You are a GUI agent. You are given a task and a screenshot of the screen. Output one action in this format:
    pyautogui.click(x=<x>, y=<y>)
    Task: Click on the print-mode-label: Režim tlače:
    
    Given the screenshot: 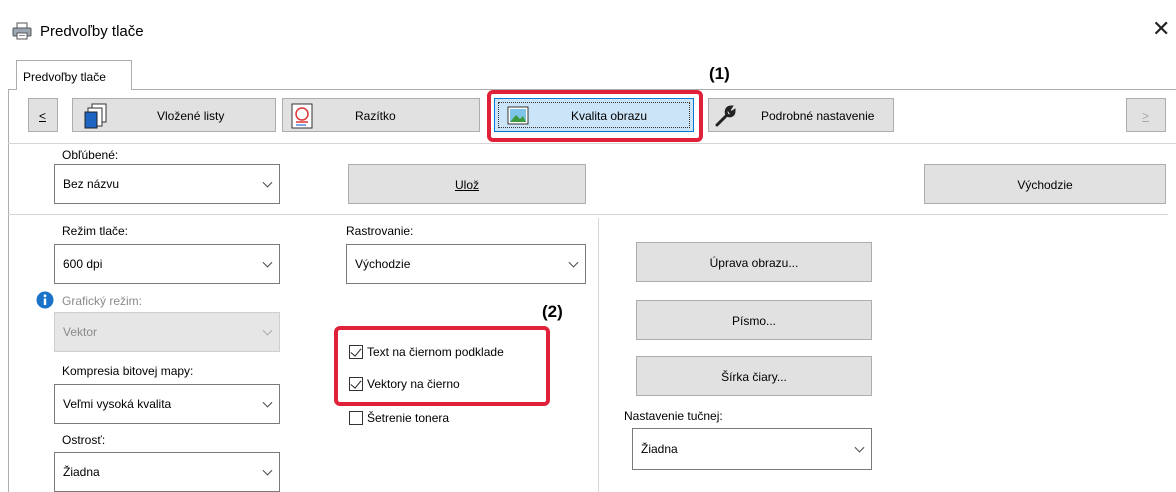 What is the action you would take?
    pyautogui.click(x=95, y=231)
    